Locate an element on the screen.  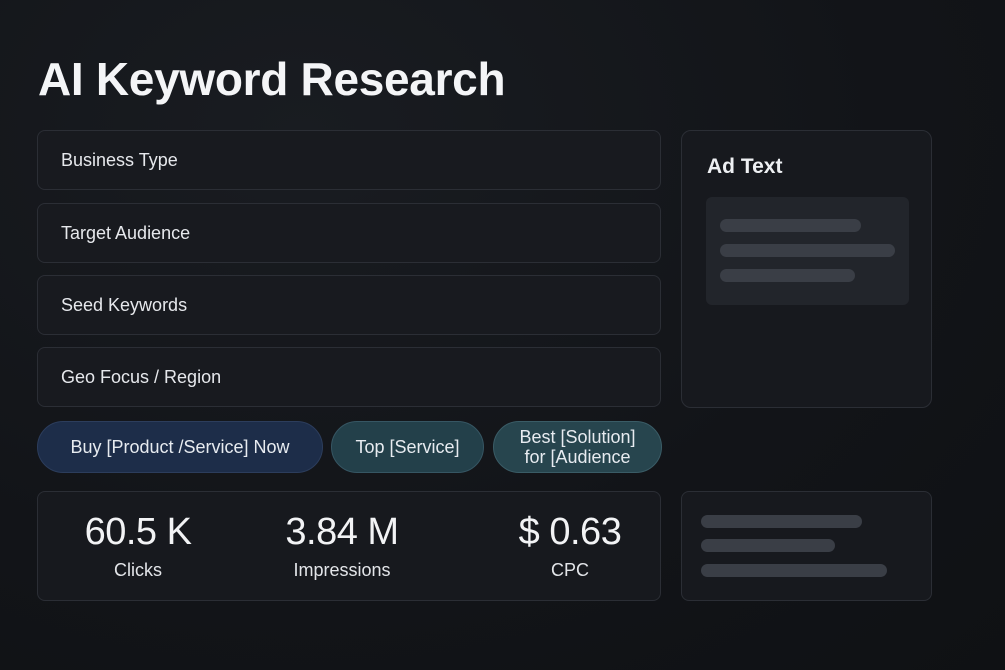
stat-value: 60.5 K is located at coordinates (138, 532).